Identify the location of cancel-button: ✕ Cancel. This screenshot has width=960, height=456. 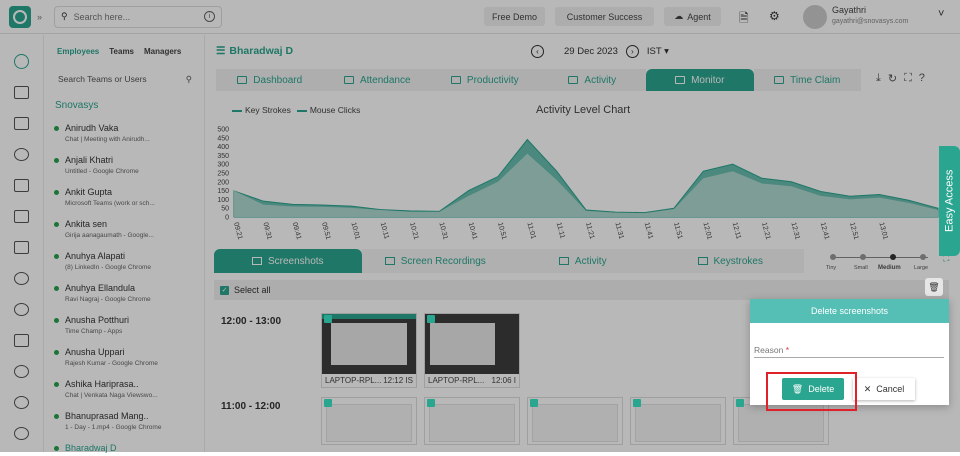
(884, 389).